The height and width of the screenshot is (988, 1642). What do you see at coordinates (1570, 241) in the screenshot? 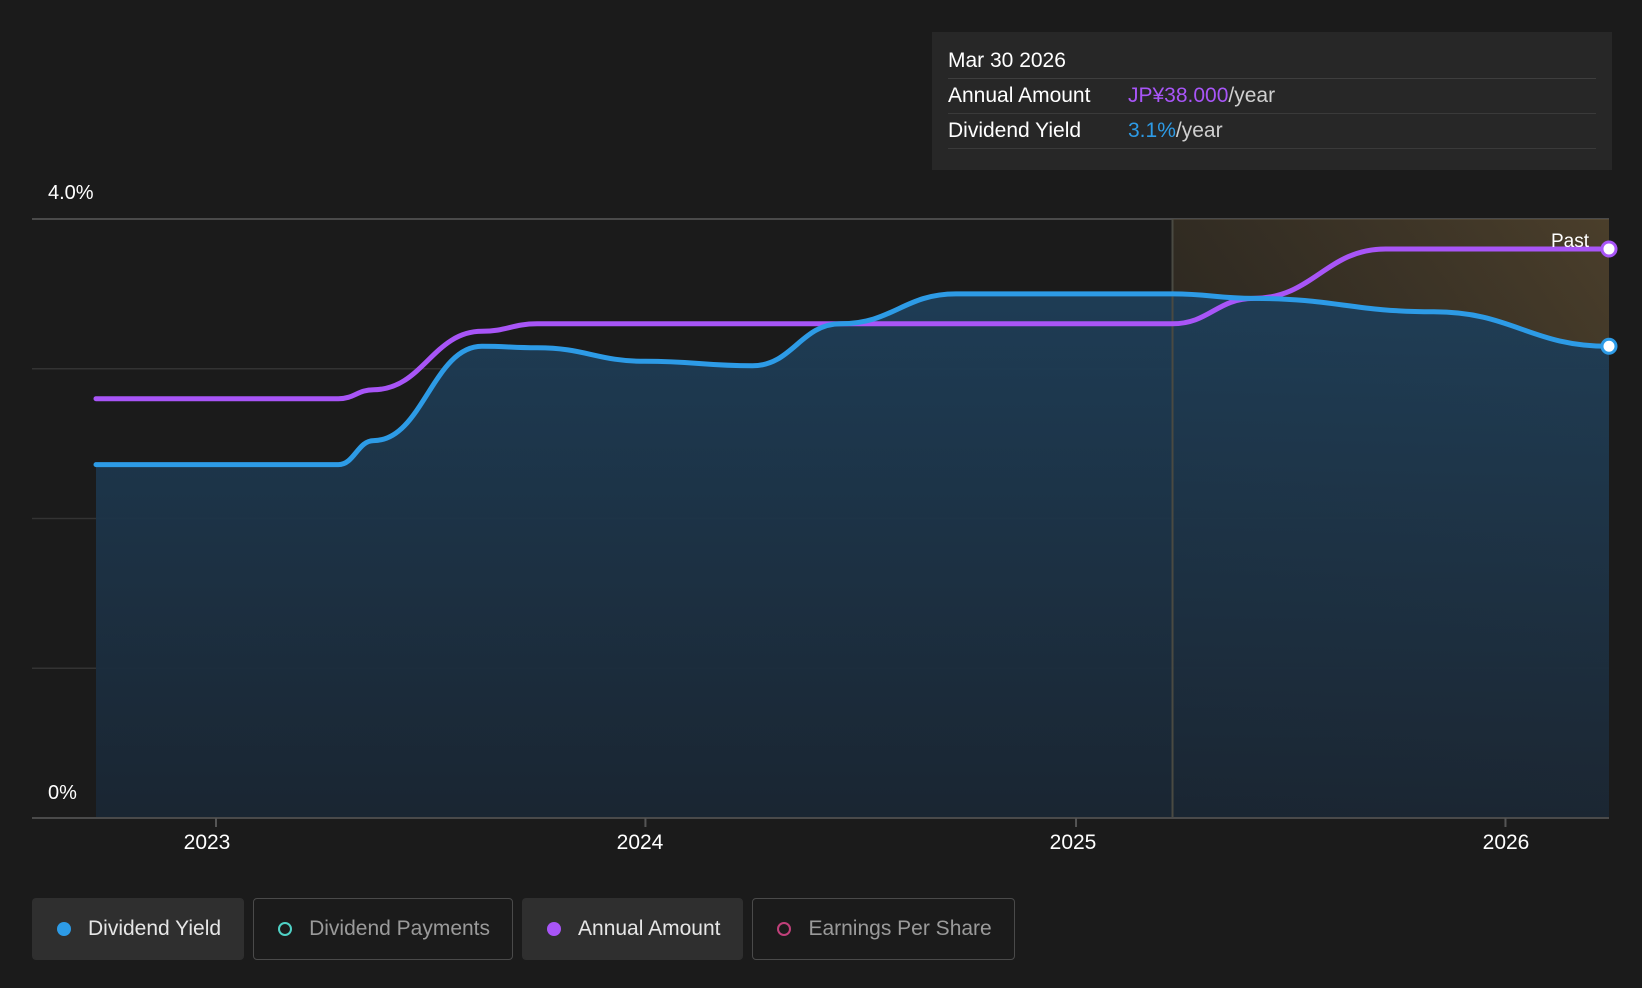
I see `past-label: Past` at bounding box center [1570, 241].